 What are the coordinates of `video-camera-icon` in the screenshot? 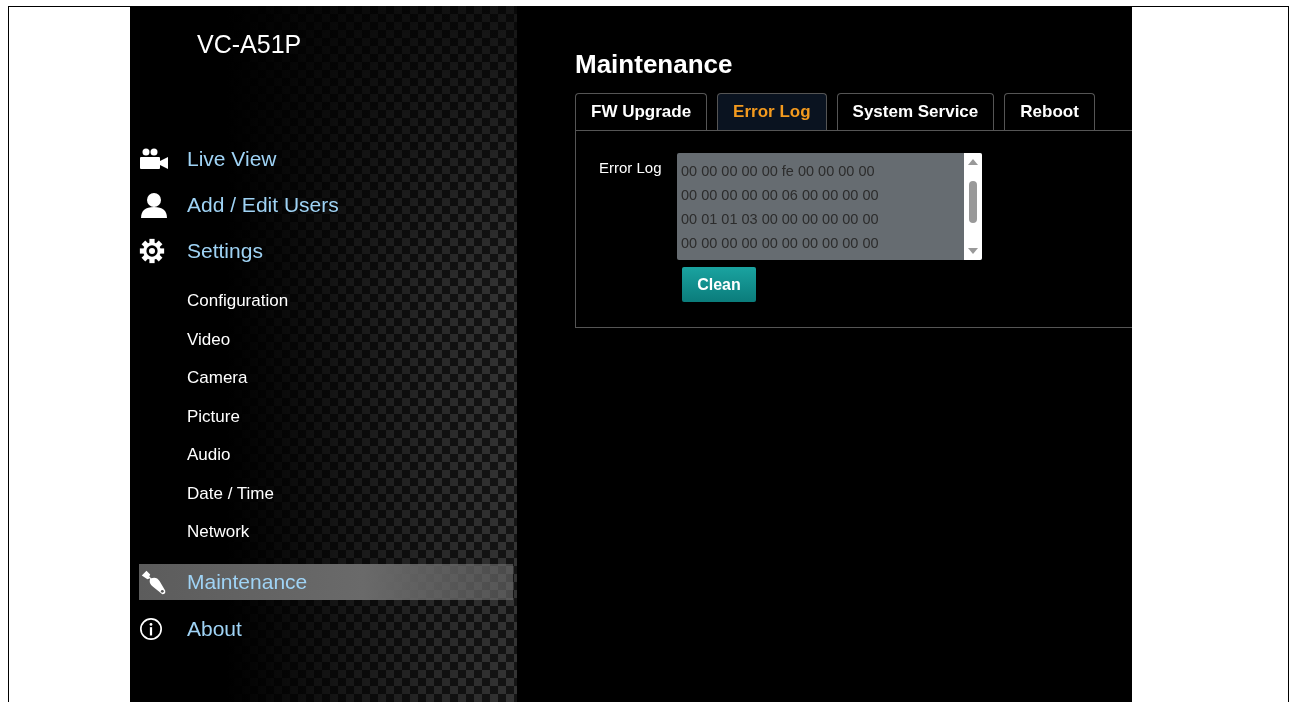 It's located at (154, 159).